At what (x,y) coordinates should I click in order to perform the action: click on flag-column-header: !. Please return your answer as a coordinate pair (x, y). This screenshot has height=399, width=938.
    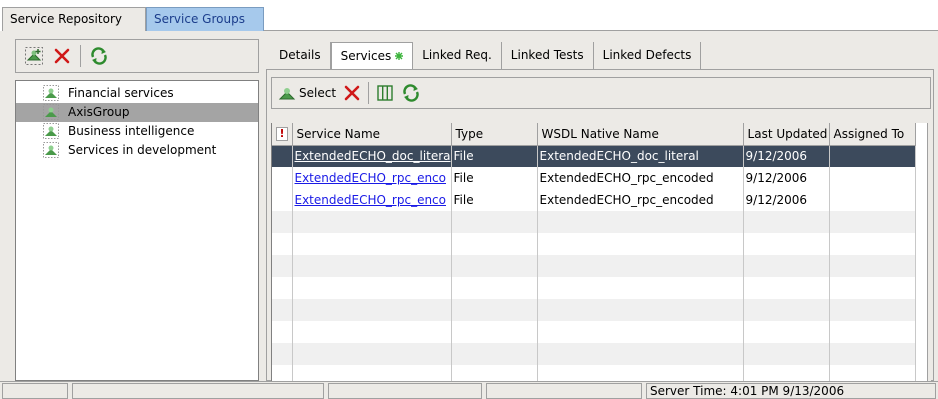
    Looking at the image, I should click on (282, 134).